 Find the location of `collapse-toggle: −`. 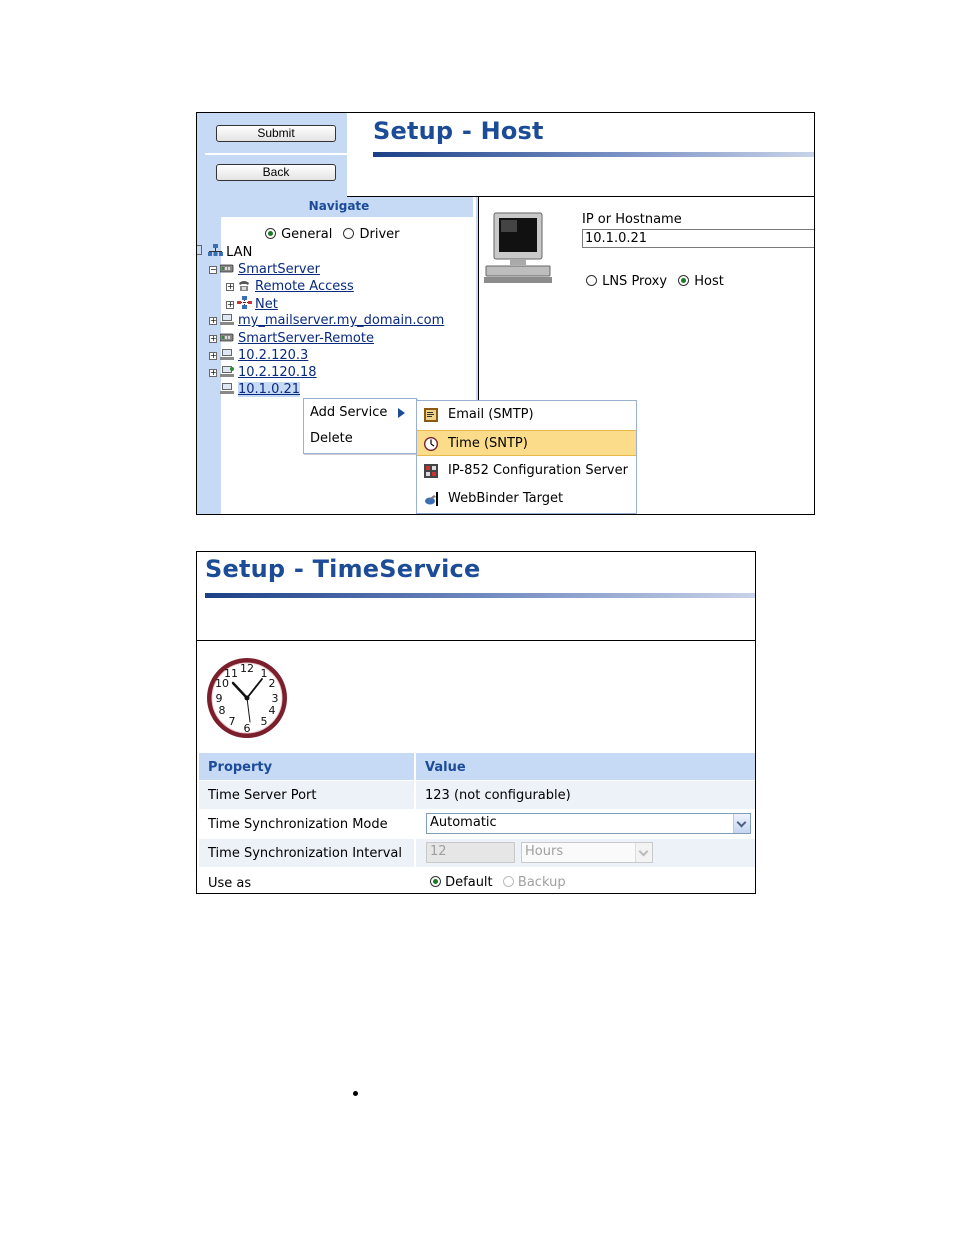

collapse-toggle: − is located at coordinates (213, 270).